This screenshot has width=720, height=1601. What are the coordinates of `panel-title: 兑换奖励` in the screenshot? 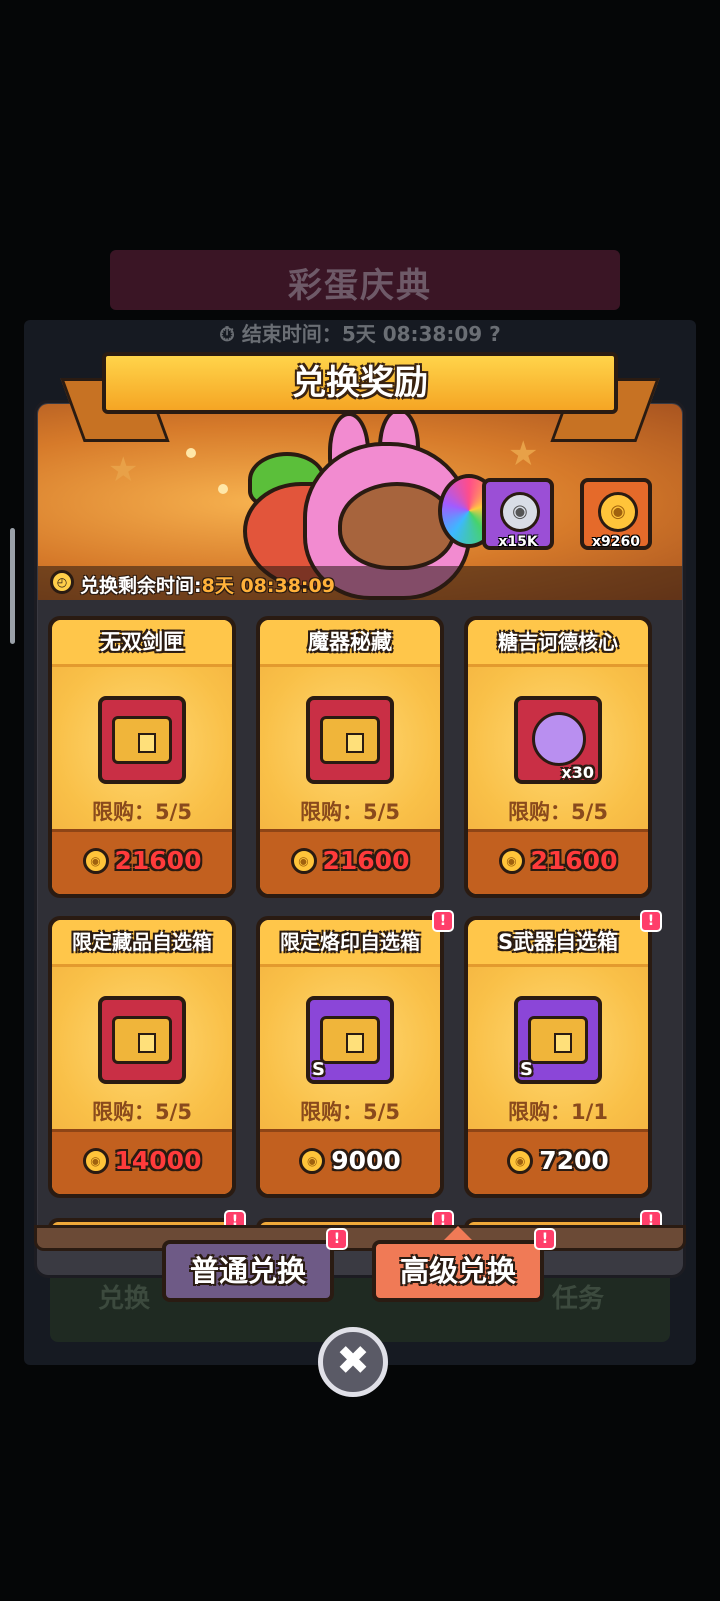 It's located at (360, 383).